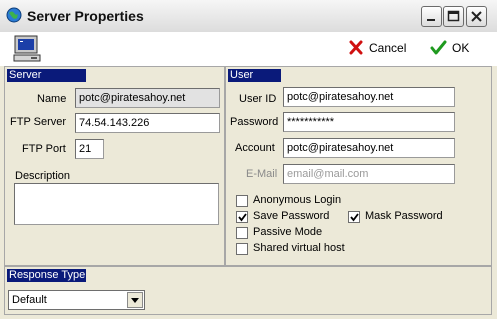 This screenshot has width=497, height=319. I want to click on title-bar: Server Properties, so click(248, 16).